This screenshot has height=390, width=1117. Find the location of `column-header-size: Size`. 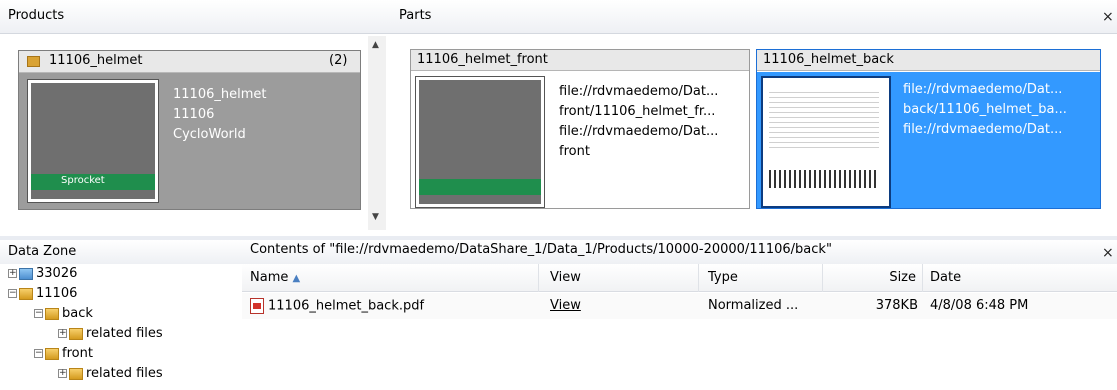

column-header-size: Size is located at coordinates (894, 277).